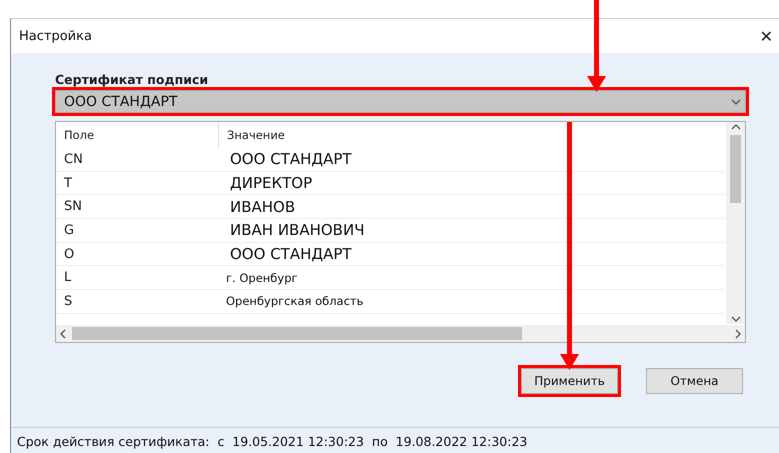  I want to click on dialog-button: Применить, so click(569, 381).